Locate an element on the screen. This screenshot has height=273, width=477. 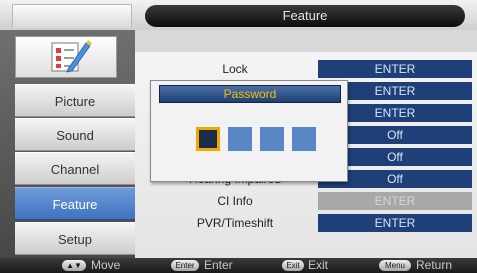
top-left-tab is located at coordinates (72, 15).